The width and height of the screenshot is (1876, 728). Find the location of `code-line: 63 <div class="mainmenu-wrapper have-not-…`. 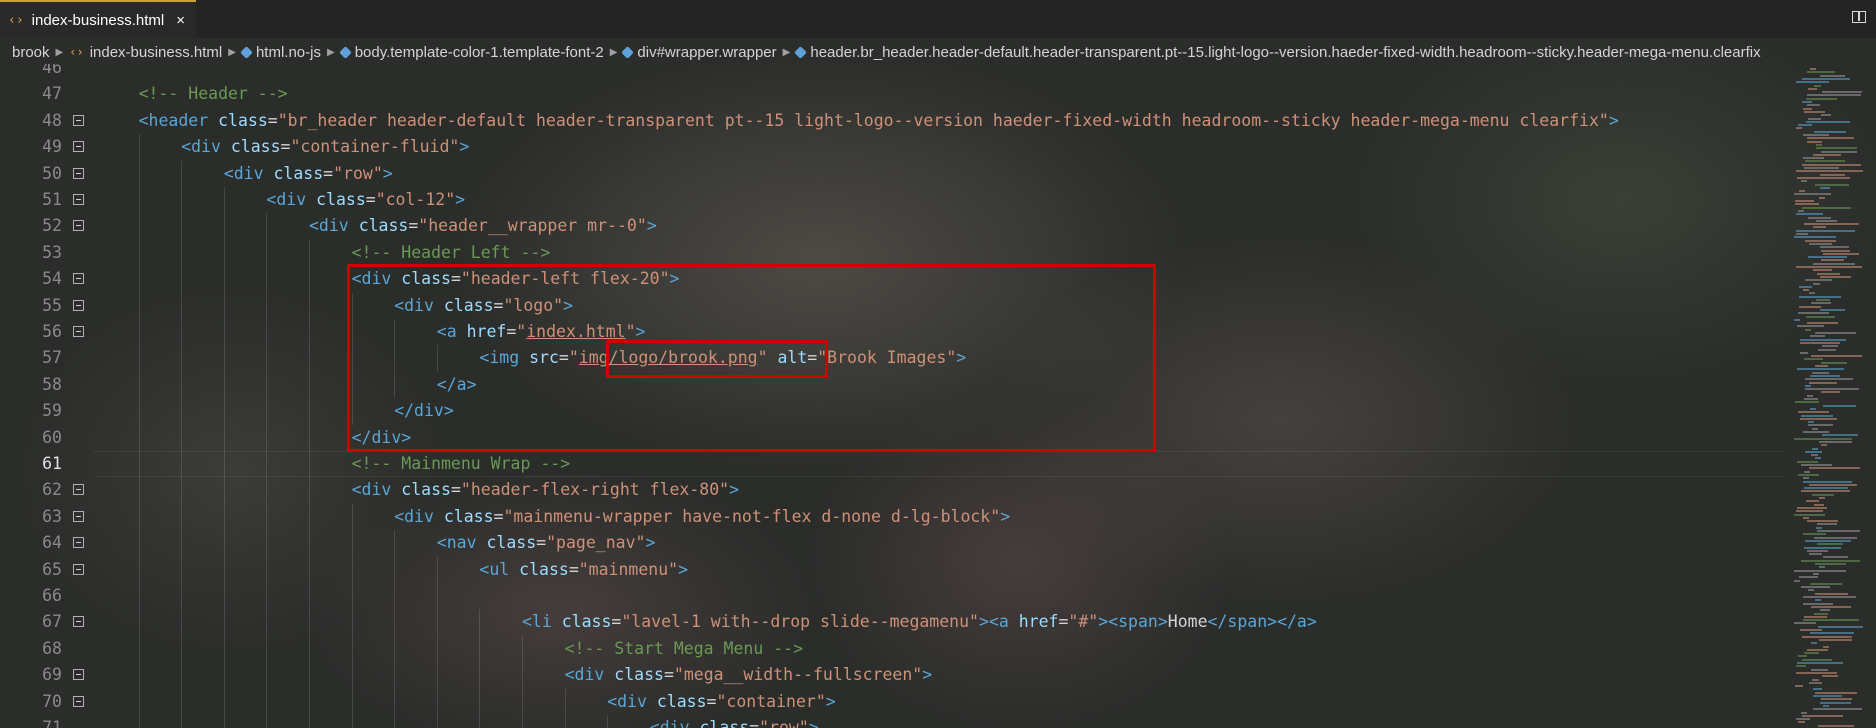

code-line: 63 <div class="mainmenu-wrapper have-not-… is located at coordinates (895, 517).